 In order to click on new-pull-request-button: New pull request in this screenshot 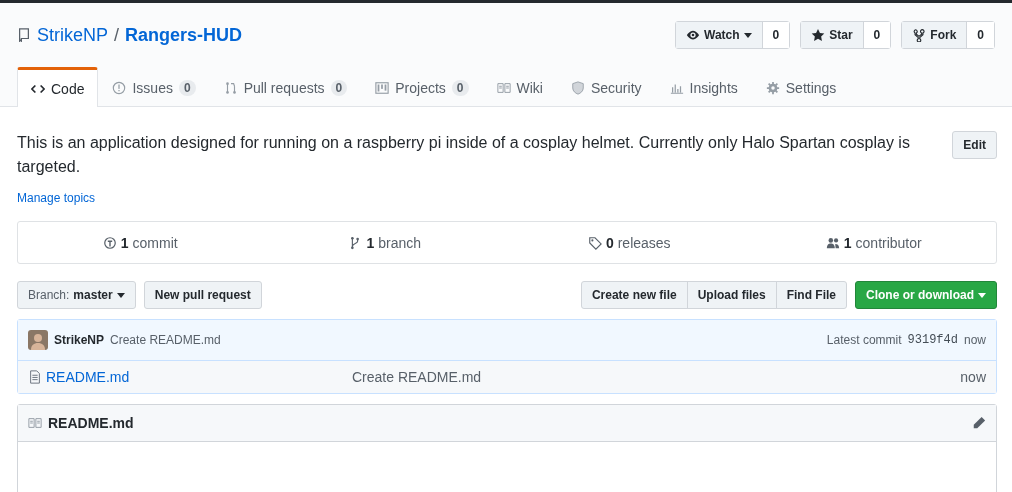, I will do `click(202, 295)`.